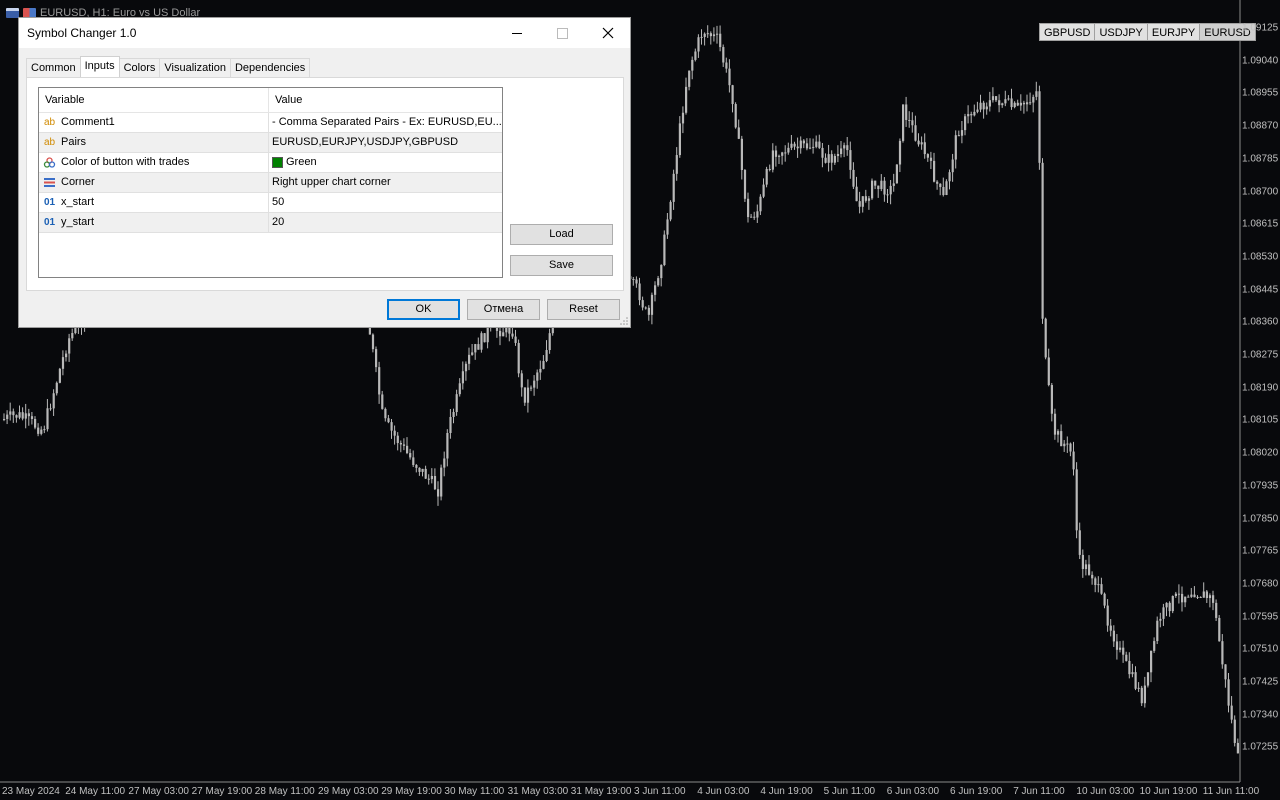 This screenshot has width=1280, height=800. I want to click on value-cell: 50, so click(385, 202).